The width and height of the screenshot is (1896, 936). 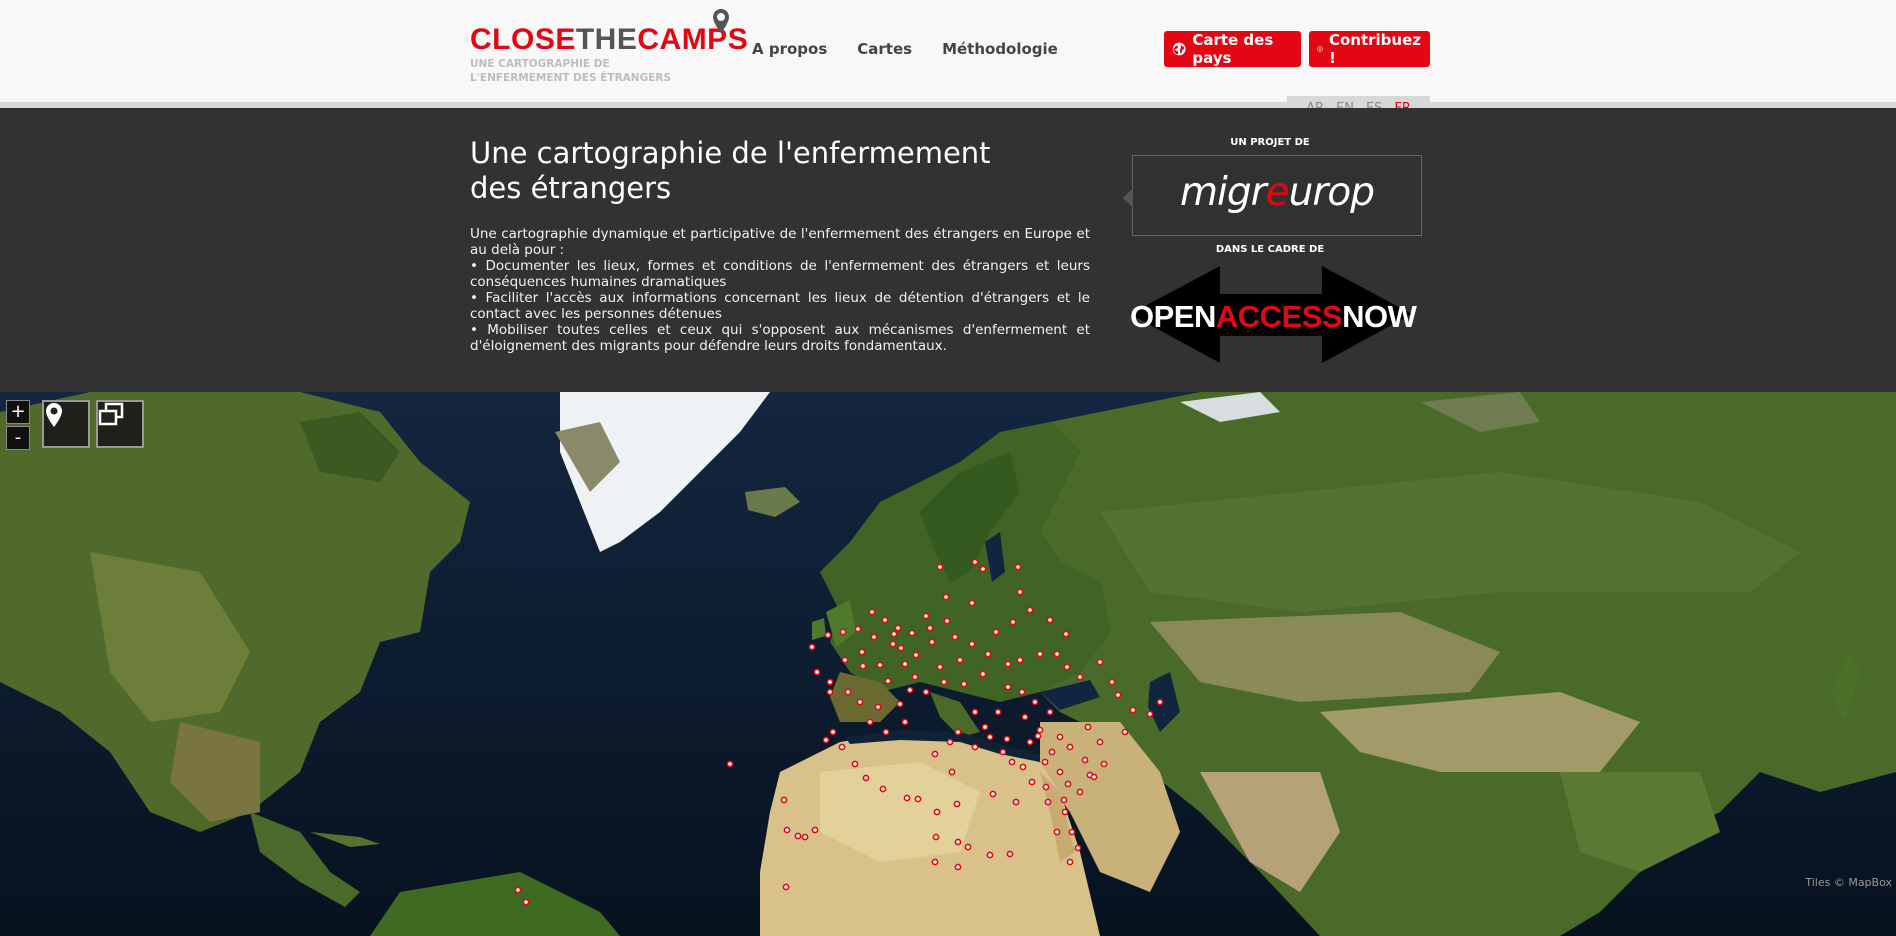 I want to click on nav-item-methodologie: Méthodologie, so click(x=1000, y=49).